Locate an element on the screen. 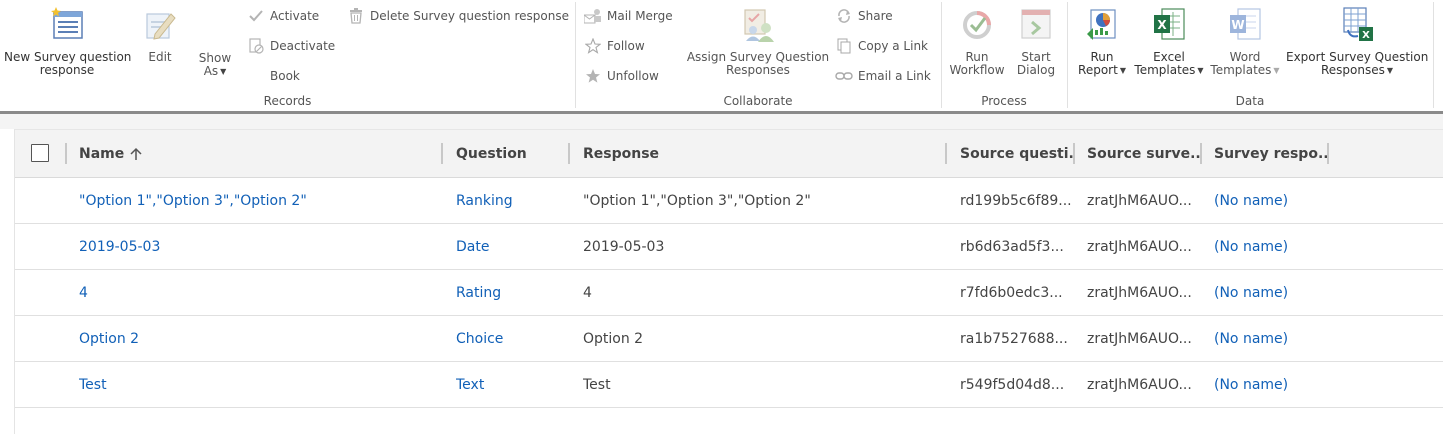 This screenshot has width=1443, height=434. column-header-name-label: Name is located at coordinates (102, 154).